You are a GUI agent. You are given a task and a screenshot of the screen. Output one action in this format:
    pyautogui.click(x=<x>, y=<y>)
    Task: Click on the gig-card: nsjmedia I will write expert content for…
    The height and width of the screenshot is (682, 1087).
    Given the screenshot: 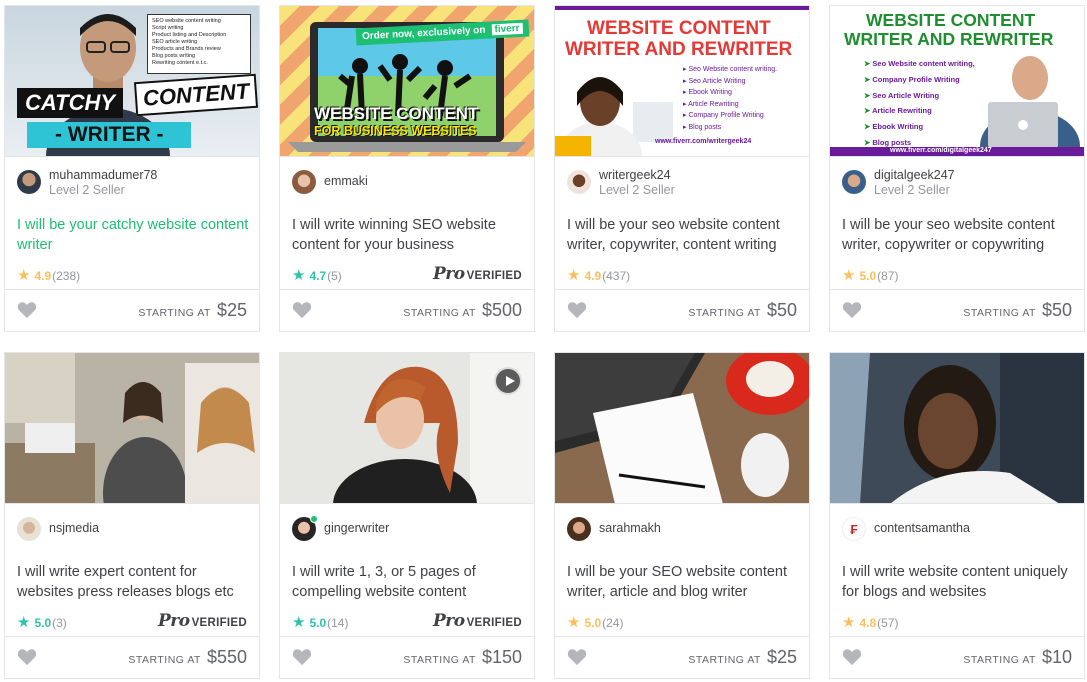 What is the action you would take?
    pyautogui.click(x=132, y=515)
    